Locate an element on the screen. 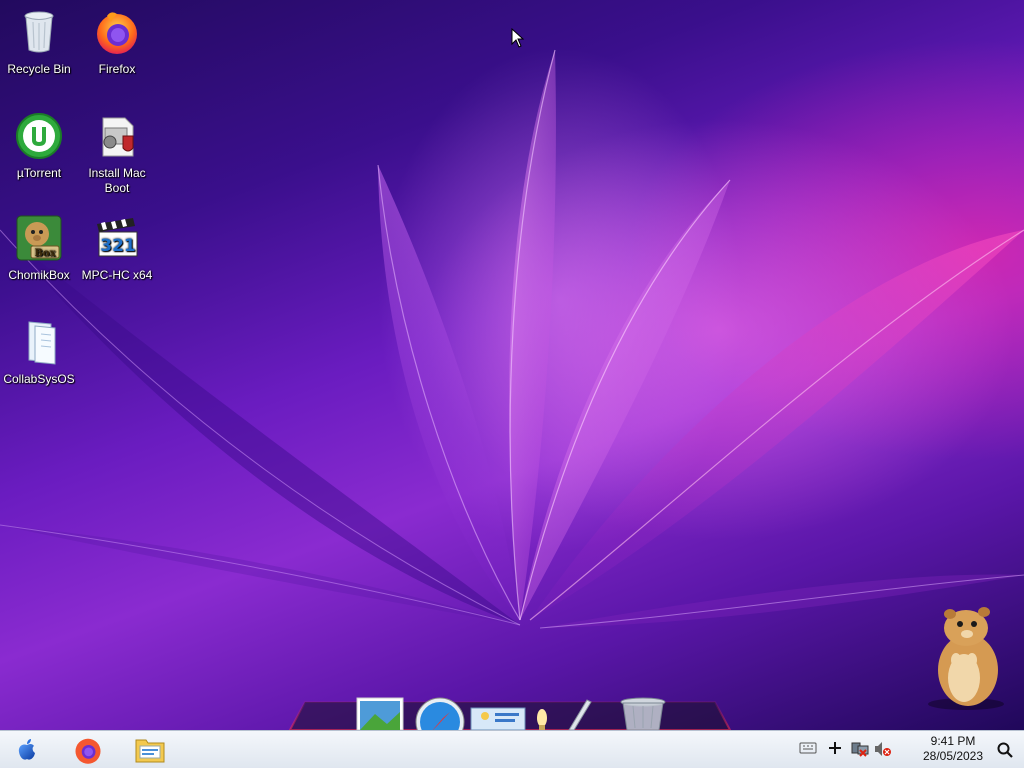  file-explorer-icon is located at coordinates (150, 751).